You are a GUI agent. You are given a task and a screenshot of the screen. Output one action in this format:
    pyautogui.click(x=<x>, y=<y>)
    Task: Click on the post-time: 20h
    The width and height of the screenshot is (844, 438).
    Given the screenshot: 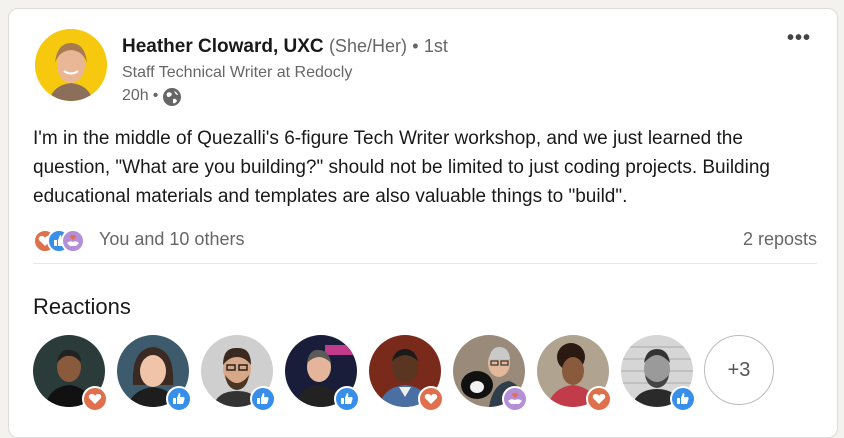 What is the action you would take?
    pyautogui.click(x=135, y=95)
    